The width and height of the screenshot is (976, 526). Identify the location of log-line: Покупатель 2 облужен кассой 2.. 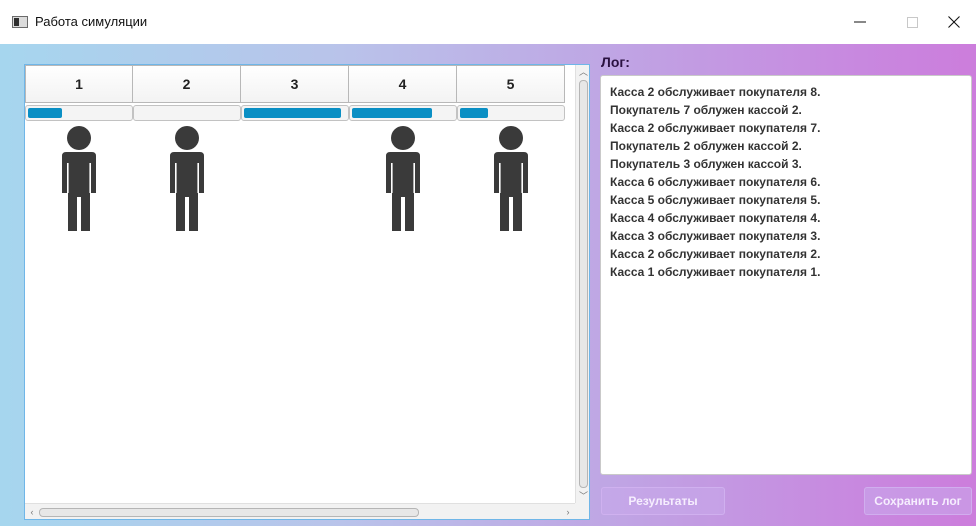
(706, 146).